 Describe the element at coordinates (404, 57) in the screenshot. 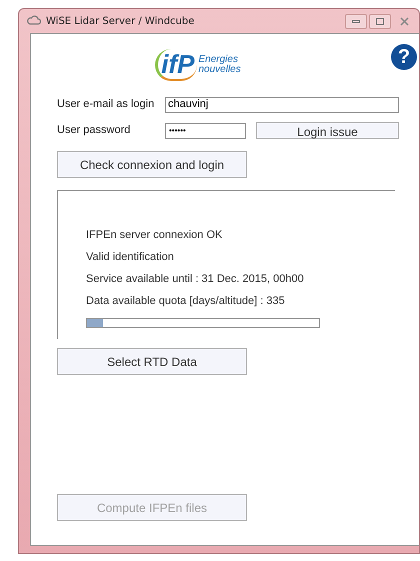

I see `help-button: ?` at that location.